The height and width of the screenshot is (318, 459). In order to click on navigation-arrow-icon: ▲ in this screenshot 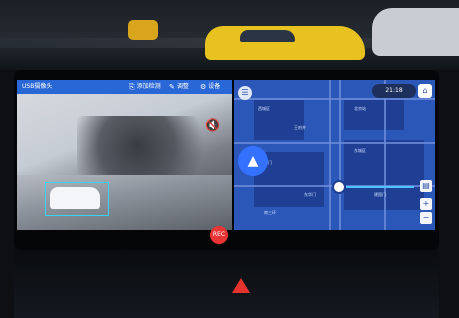, I will do `click(253, 161)`.